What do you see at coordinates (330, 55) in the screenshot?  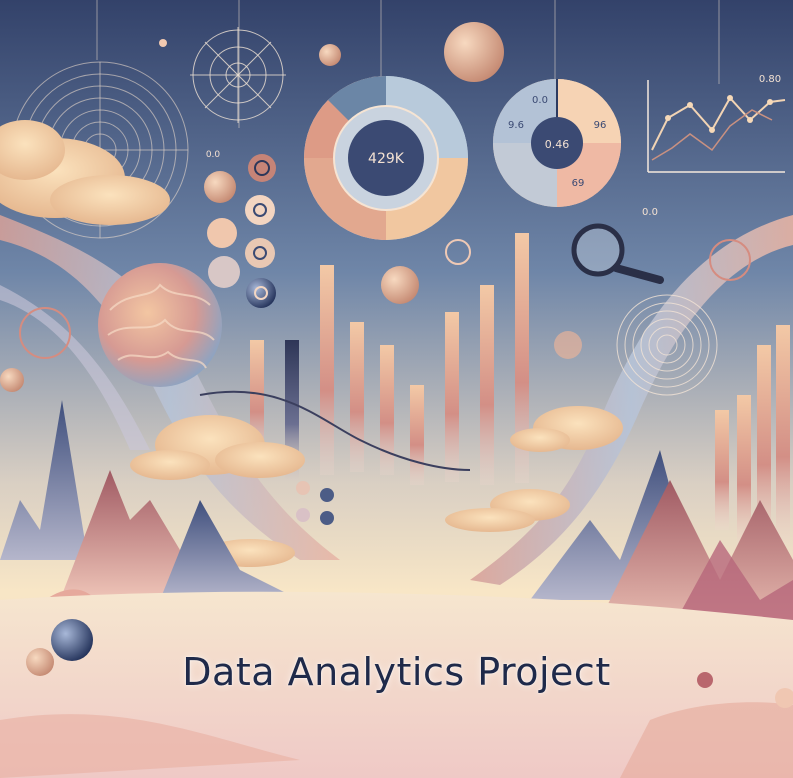 I see `small-sphere` at bounding box center [330, 55].